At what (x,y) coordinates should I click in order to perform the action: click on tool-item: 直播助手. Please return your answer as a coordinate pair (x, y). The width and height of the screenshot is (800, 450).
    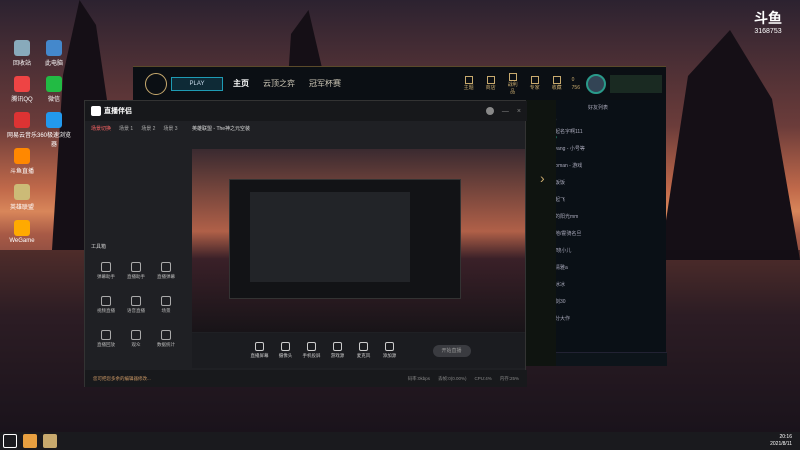
    Looking at the image, I should click on (136, 276).